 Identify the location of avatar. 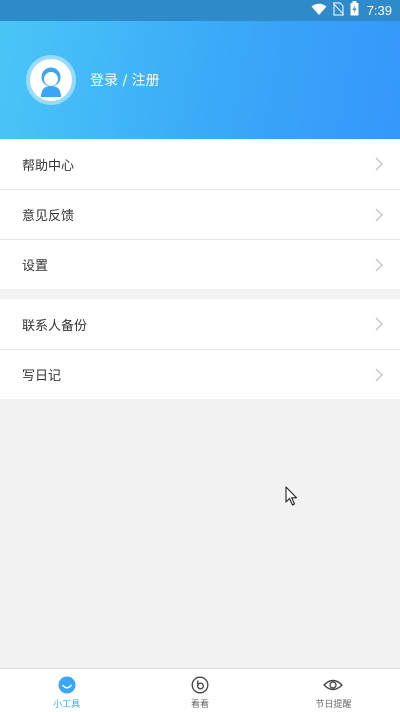
(51, 80).